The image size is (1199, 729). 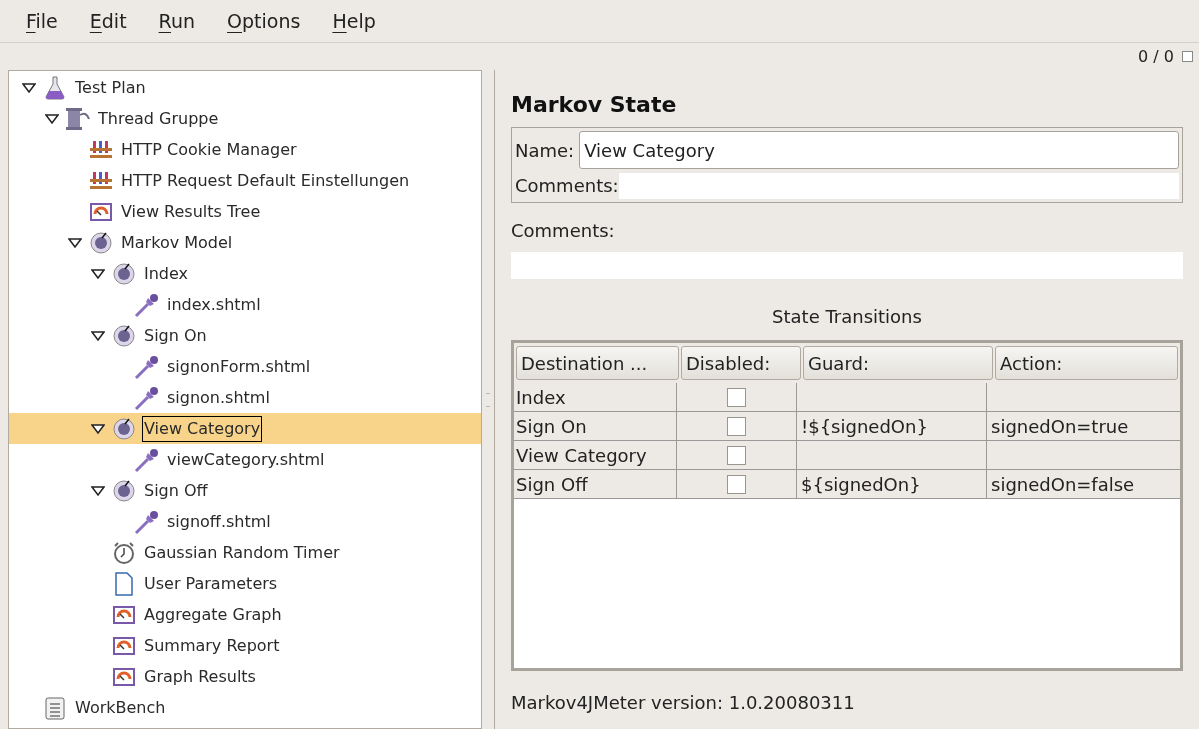 I want to click on tree-row: signoff.shtml, so click(x=245, y=521).